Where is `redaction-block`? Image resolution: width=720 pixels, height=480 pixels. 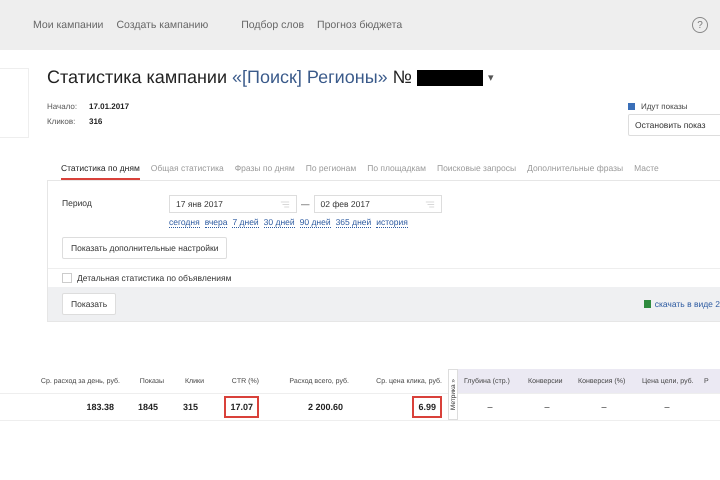
redaction-block is located at coordinates (449, 78).